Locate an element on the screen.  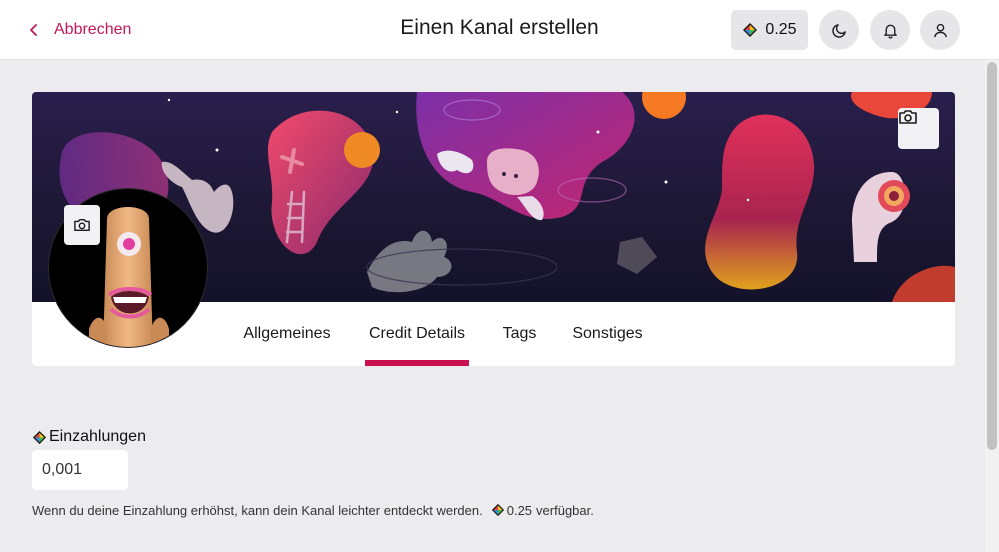
user-icon is located at coordinates (940, 30).